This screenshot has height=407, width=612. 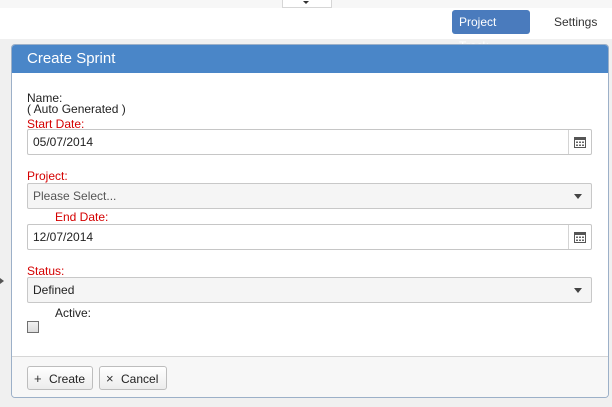 I want to click on start-date-calendar-button, so click(x=579, y=142).